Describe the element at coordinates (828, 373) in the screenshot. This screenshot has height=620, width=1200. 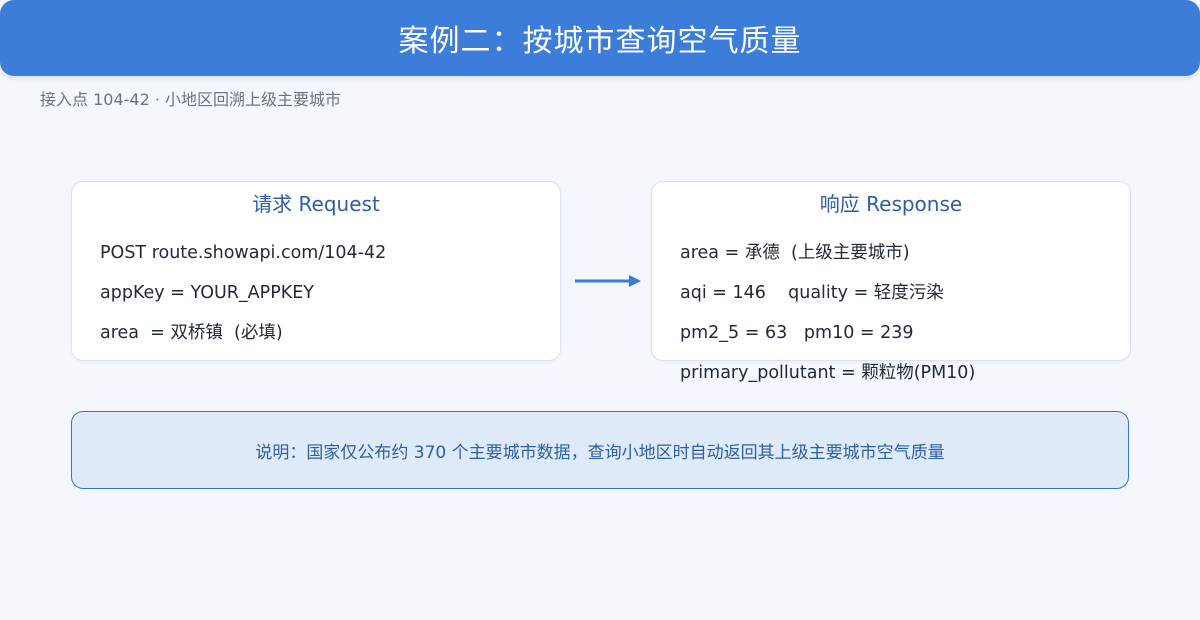
I see `response-primary-pollutant-field: primary_pollutant = 颗粒物(PM10)` at that location.